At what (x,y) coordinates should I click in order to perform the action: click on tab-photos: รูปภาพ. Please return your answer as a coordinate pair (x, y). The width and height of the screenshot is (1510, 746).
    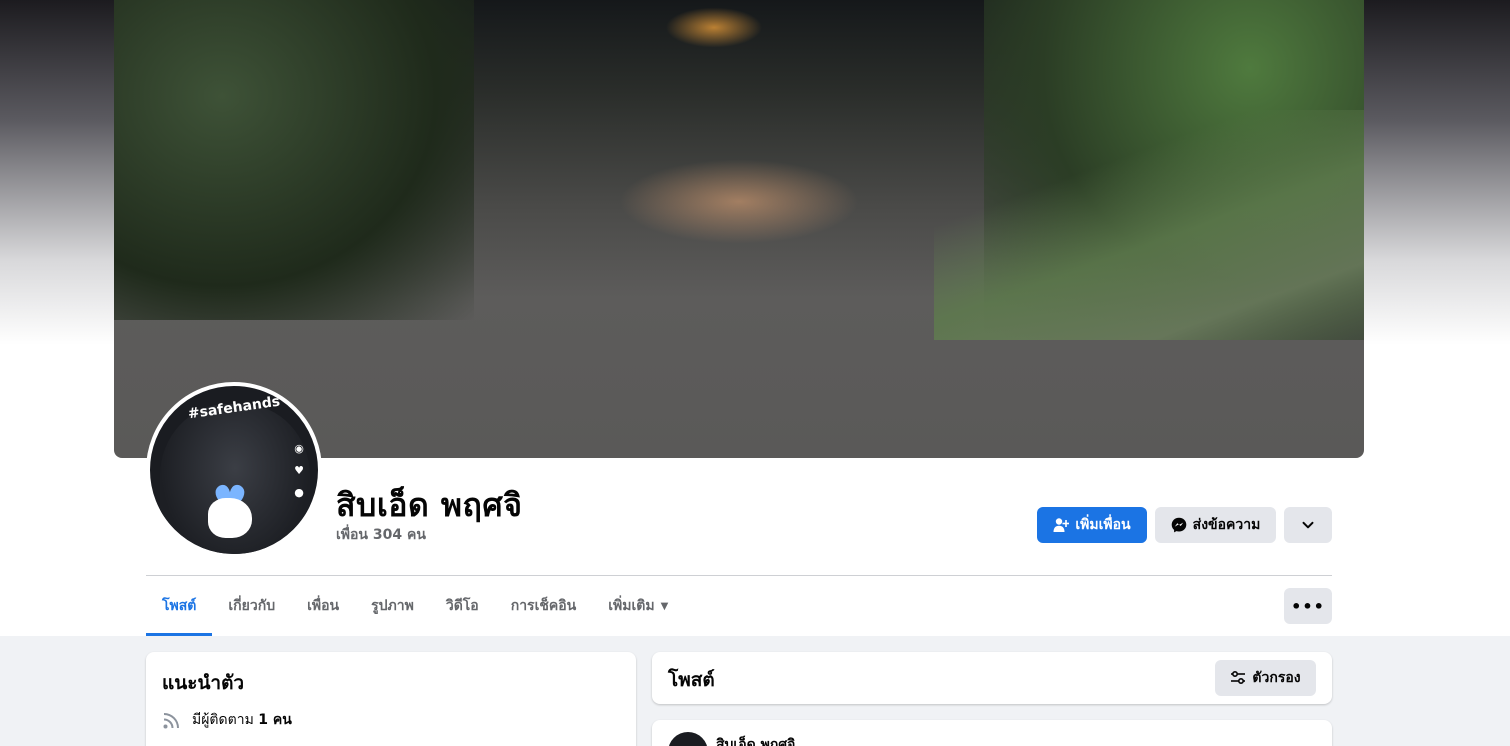
    Looking at the image, I should click on (392, 606).